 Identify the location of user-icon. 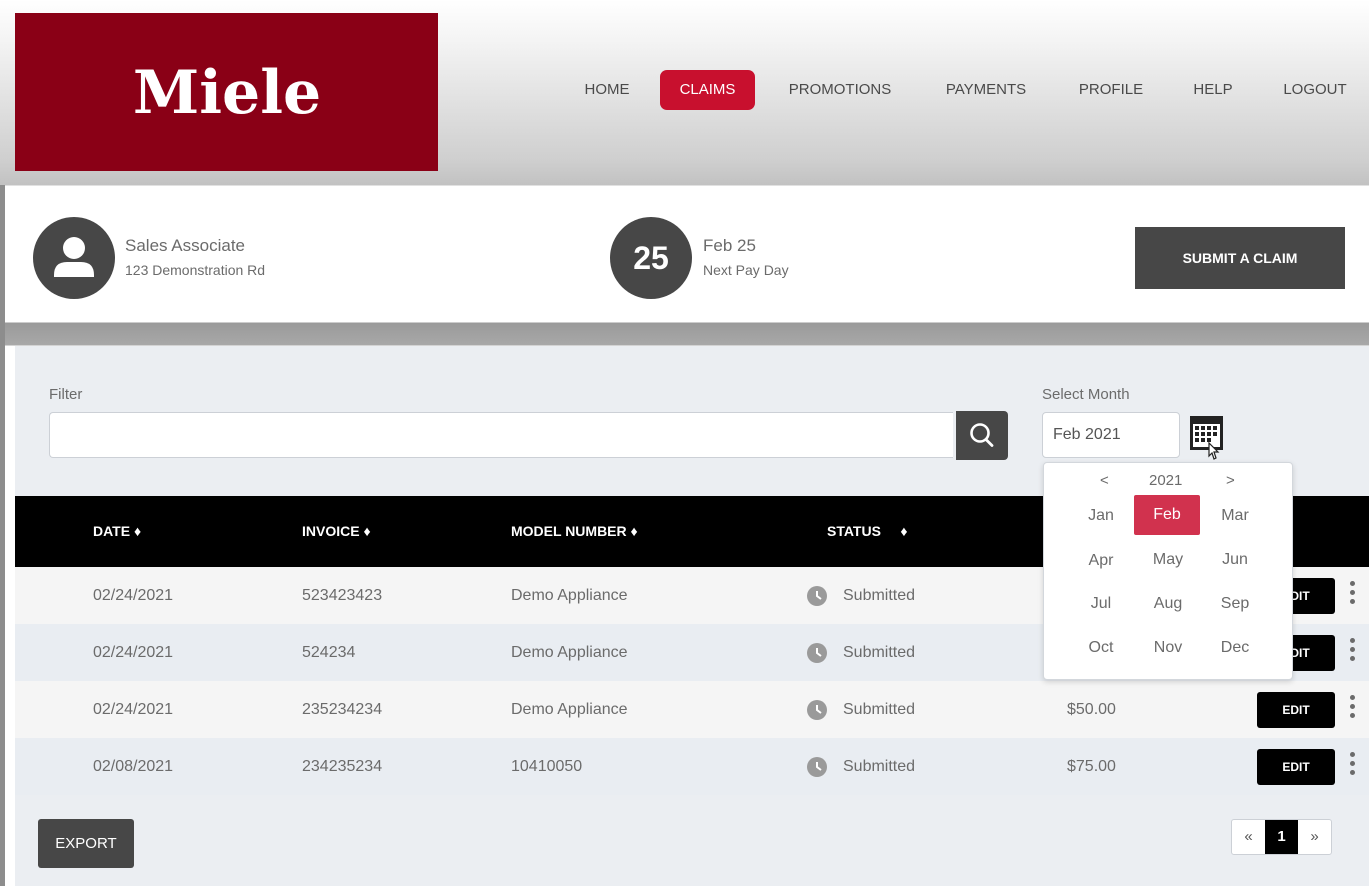
(74, 257).